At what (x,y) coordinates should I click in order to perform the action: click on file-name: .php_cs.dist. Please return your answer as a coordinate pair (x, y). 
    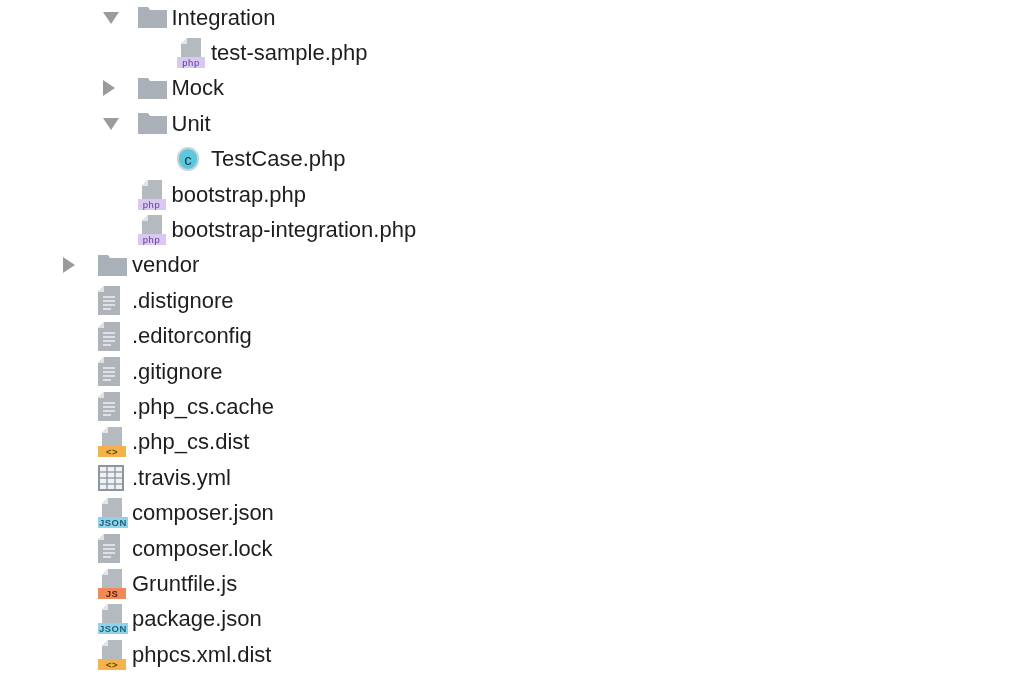
    Looking at the image, I should click on (191, 442).